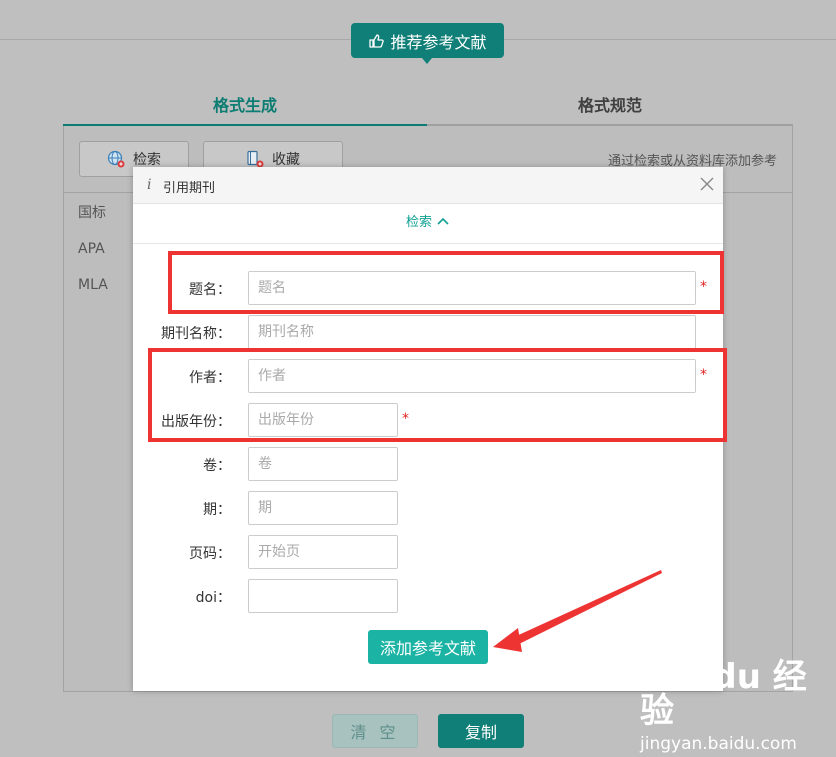  I want to click on recommend-label: 推荐参考文献, so click(438, 42).